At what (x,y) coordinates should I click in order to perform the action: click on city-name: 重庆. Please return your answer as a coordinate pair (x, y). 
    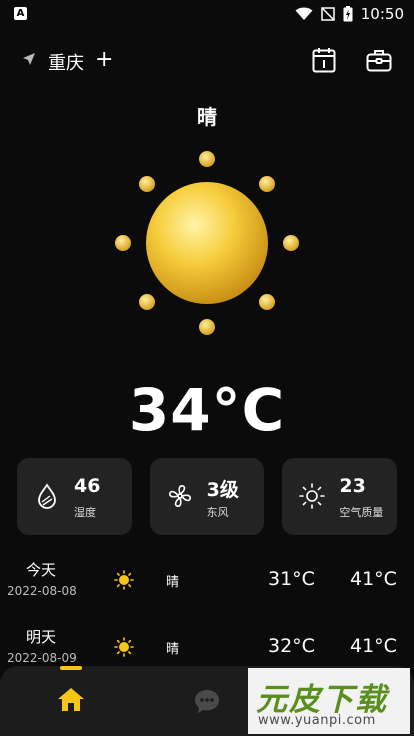
    Looking at the image, I should click on (66, 62).